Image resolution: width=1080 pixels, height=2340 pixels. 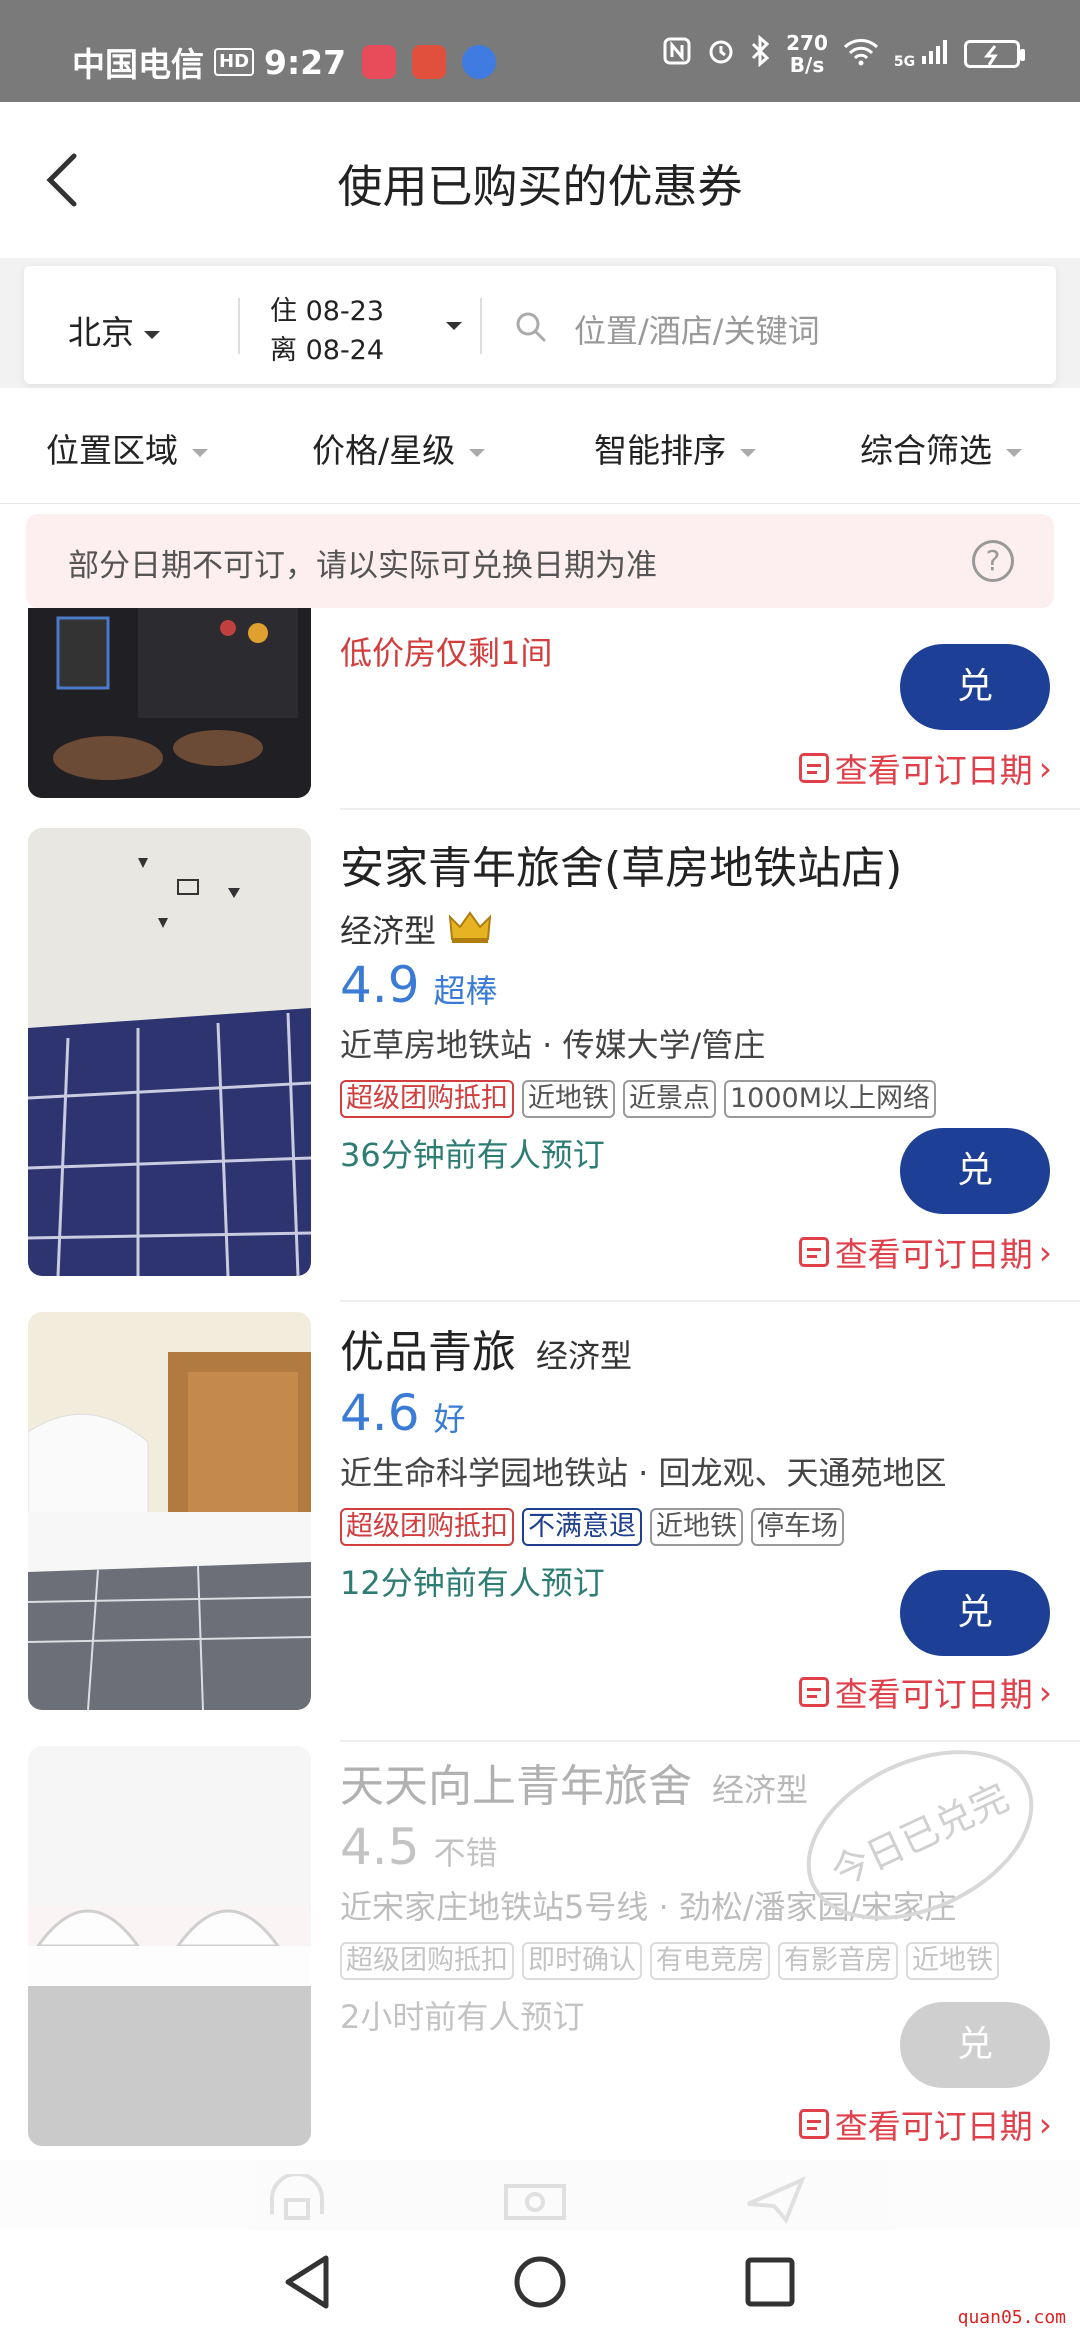 What do you see at coordinates (531, 327) in the screenshot?
I see `search-icon` at bounding box center [531, 327].